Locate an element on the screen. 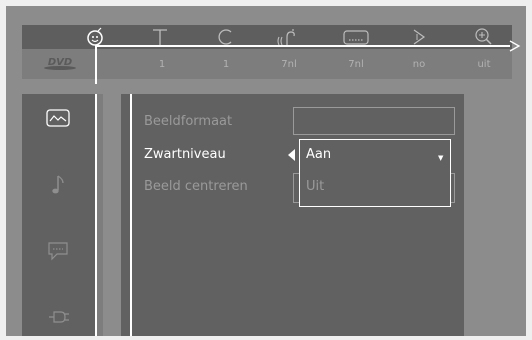 The image size is (532, 340). setting-black-level: Zwartniveau is located at coordinates (185, 154).